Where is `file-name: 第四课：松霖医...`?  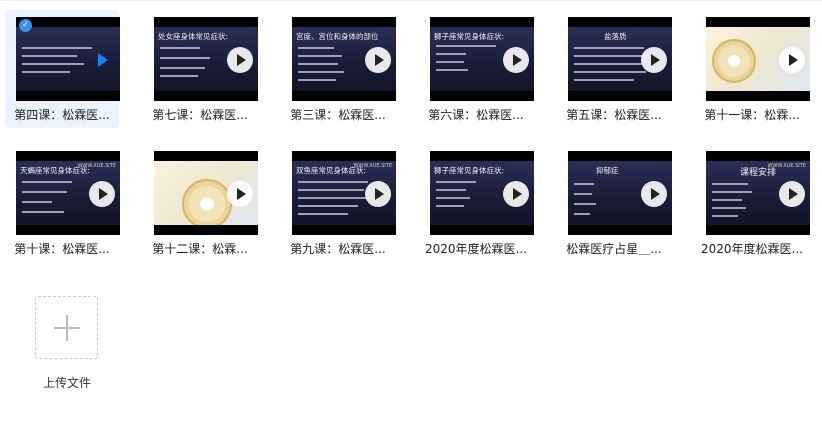 file-name: 第四课：松霖医... is located at coordinates (62, 114).